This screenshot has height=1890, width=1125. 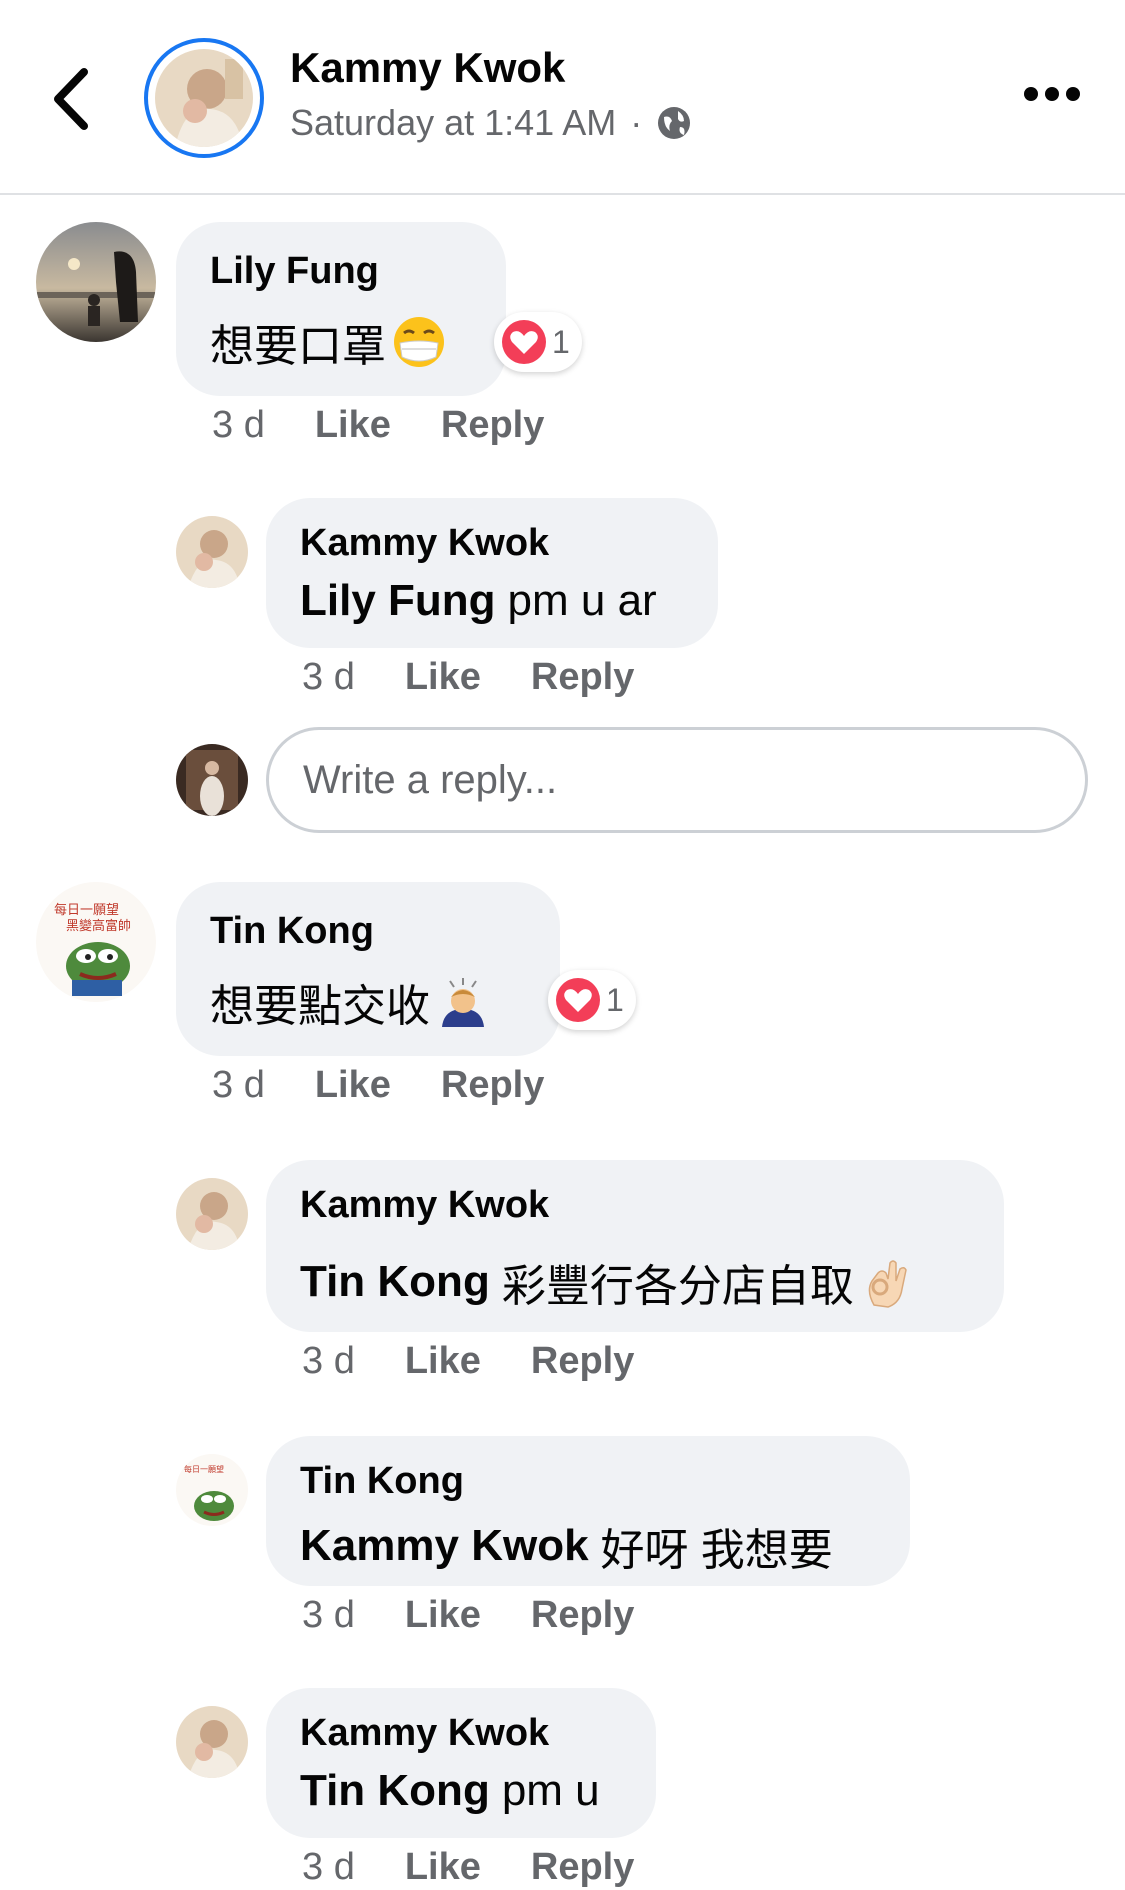 I want to click on more-options-icon, so click(x=1052, y=94).